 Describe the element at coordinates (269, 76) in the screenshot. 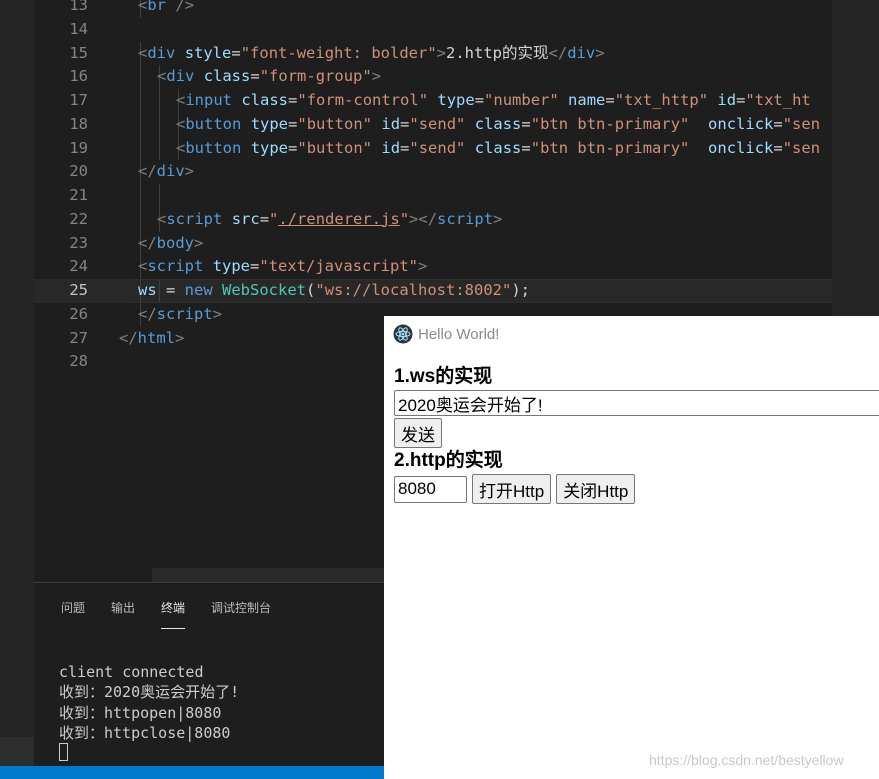

I see `code-text: <div class="form-group">` at that location.